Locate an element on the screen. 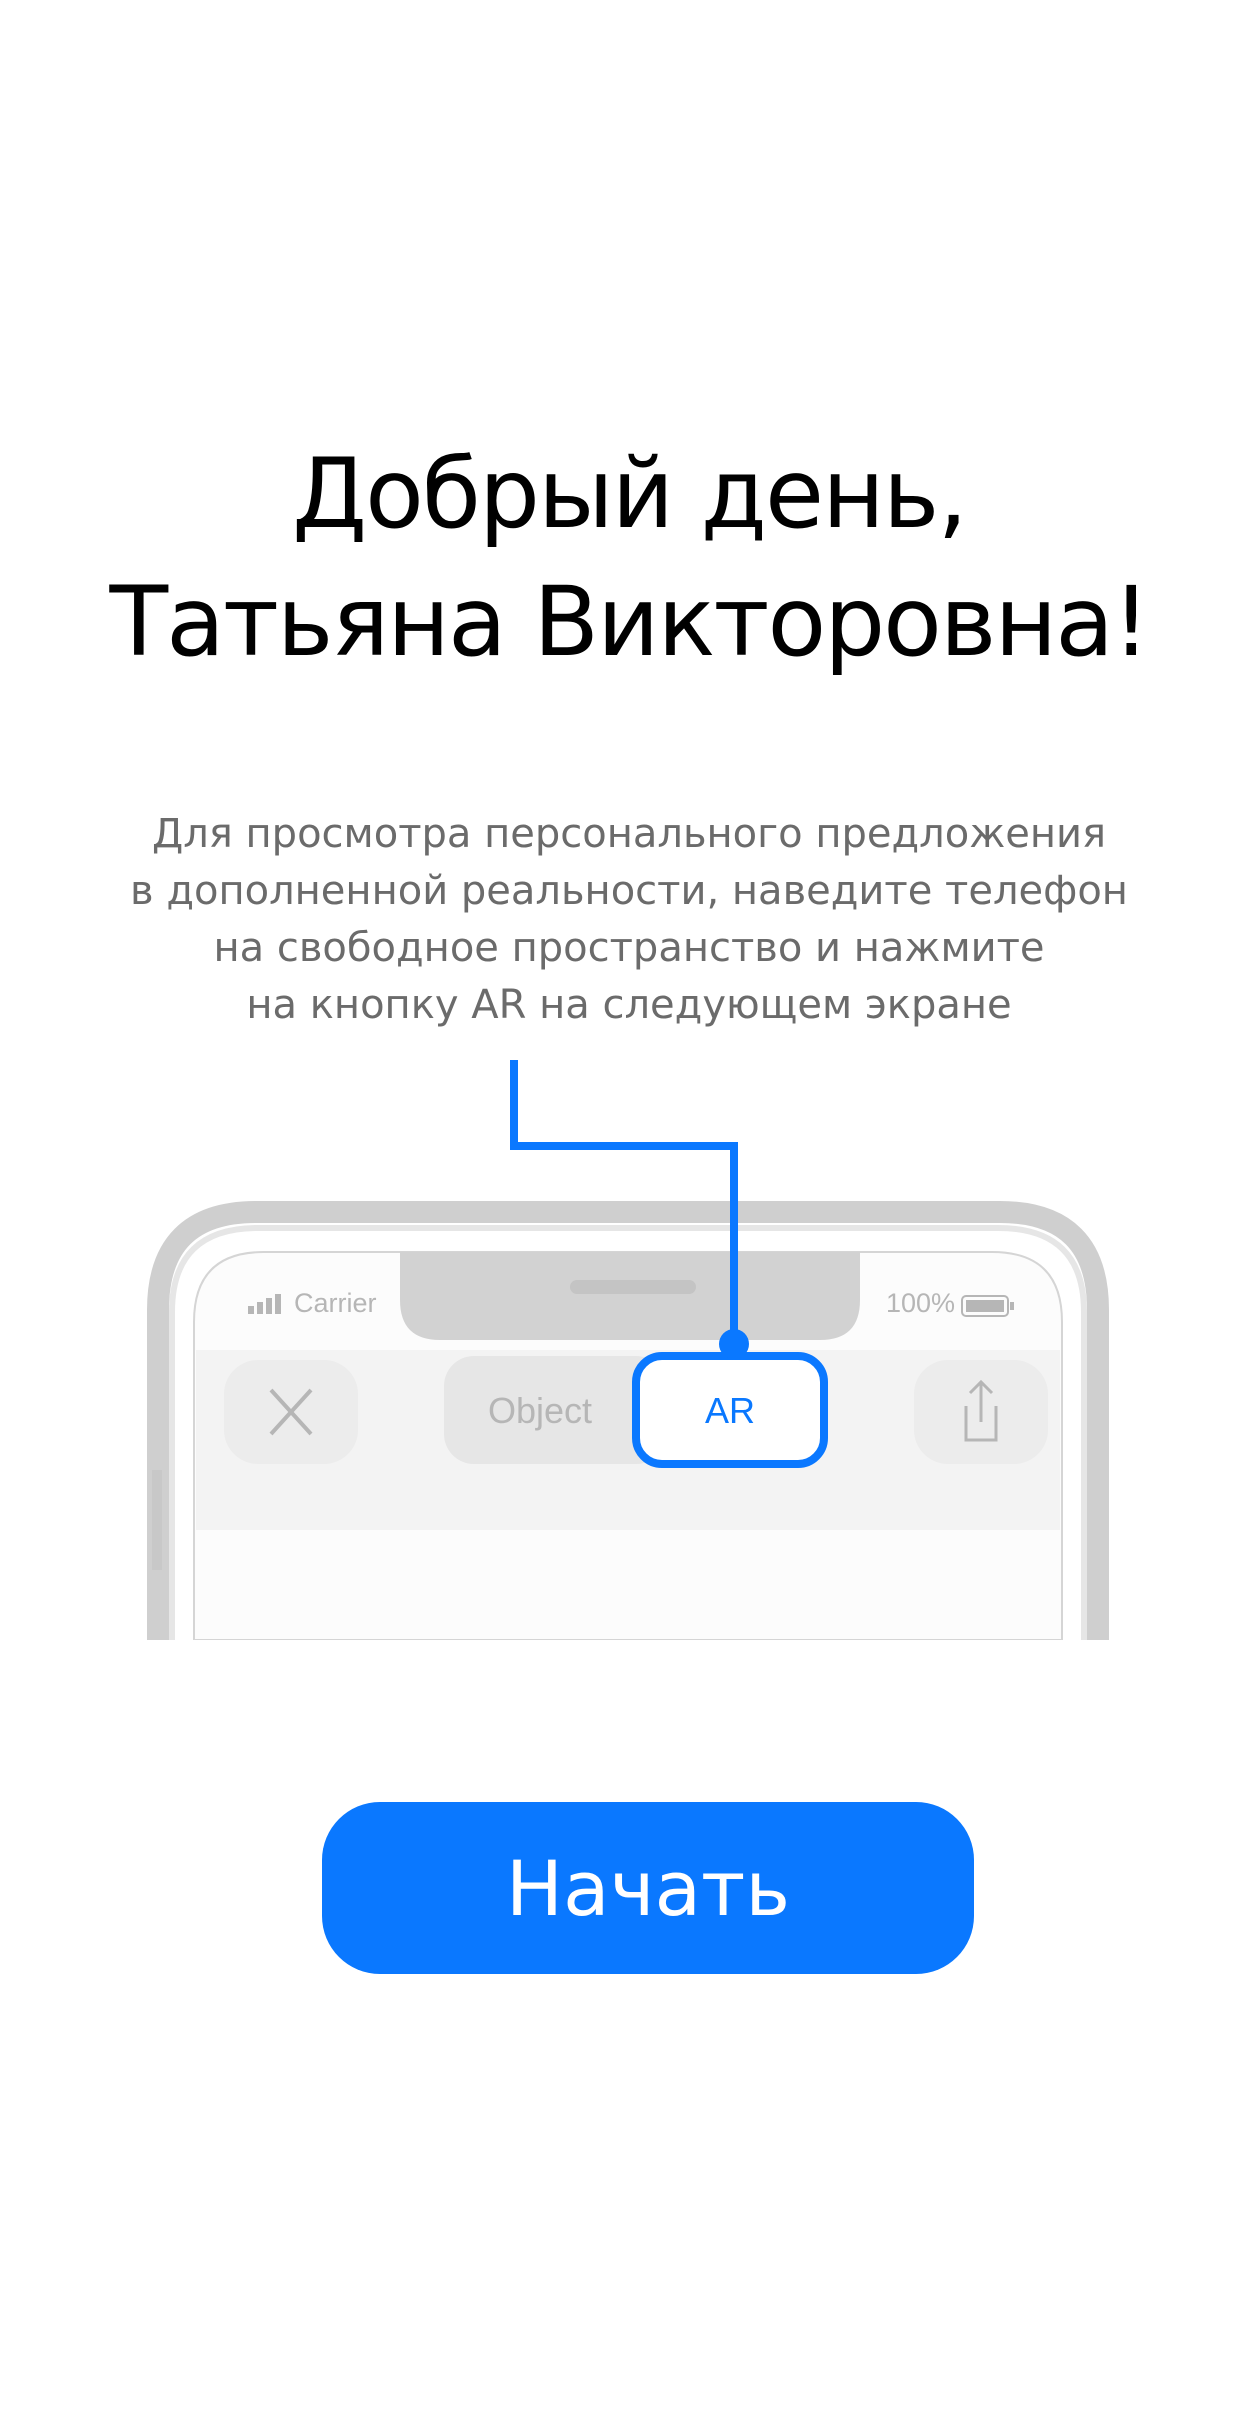  close-button is located at coordinates (291, 1412).